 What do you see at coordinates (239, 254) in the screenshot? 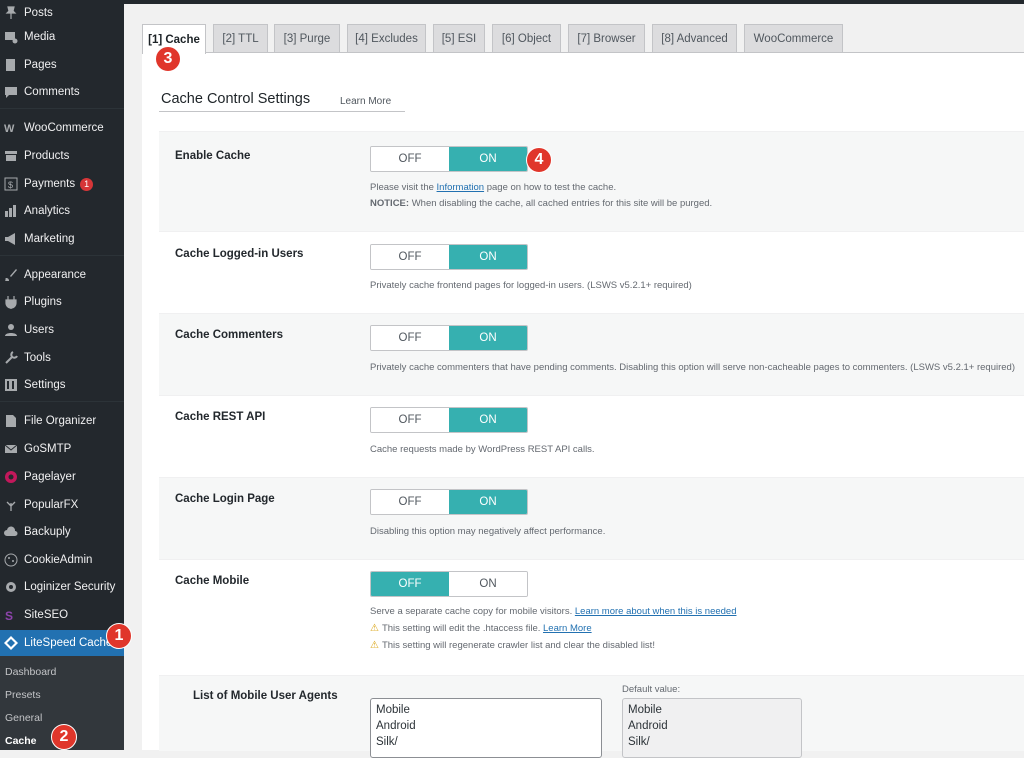
I see `setting-label: Cache Logged-in Users` at bounding box center [239, 254].